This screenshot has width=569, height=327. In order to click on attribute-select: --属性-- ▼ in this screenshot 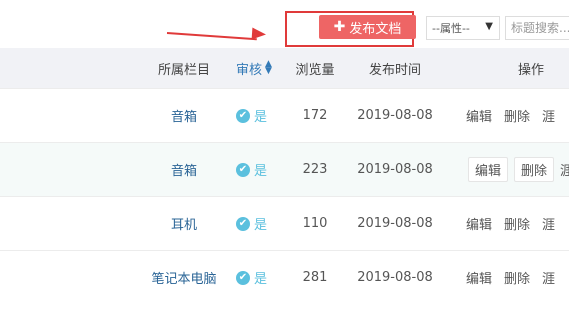, I will do `click(463, 28)`.